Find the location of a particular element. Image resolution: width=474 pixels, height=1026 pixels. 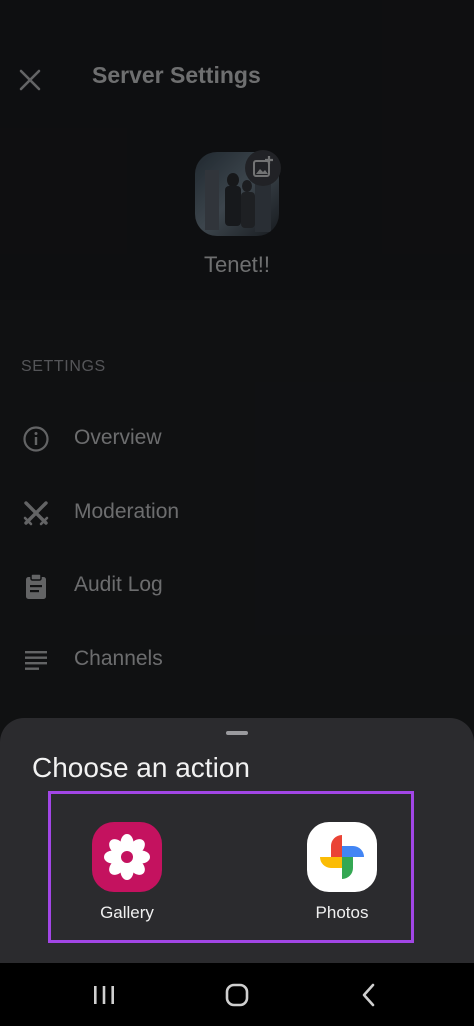

recent-apps-icon is located at coordinates (104, 995).